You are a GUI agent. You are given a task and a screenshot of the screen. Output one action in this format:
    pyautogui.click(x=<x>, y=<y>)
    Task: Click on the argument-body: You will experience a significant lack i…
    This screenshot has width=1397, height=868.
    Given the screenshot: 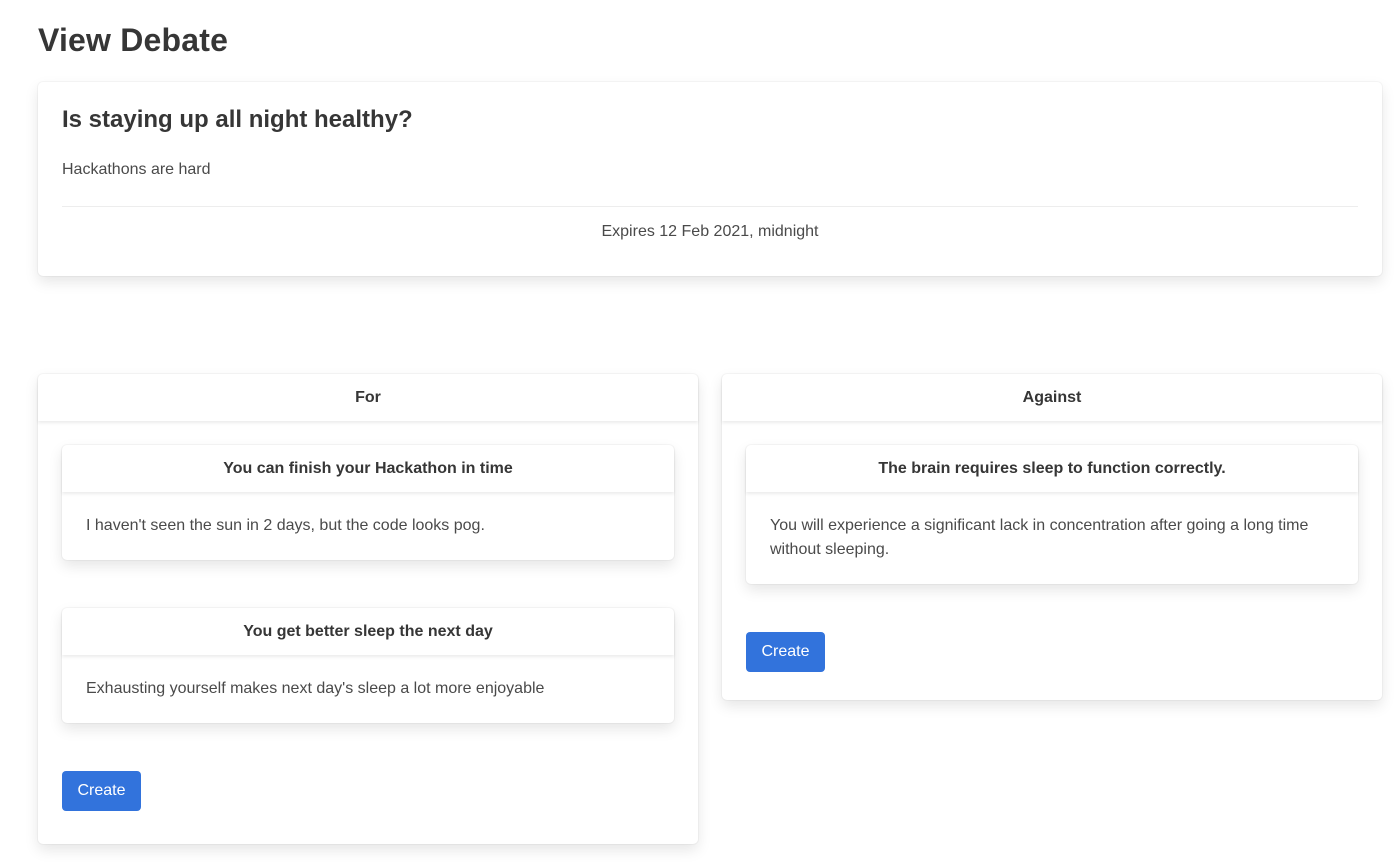 What is the action you would take?
    pyautogui.click(x=1039, y=537)
    